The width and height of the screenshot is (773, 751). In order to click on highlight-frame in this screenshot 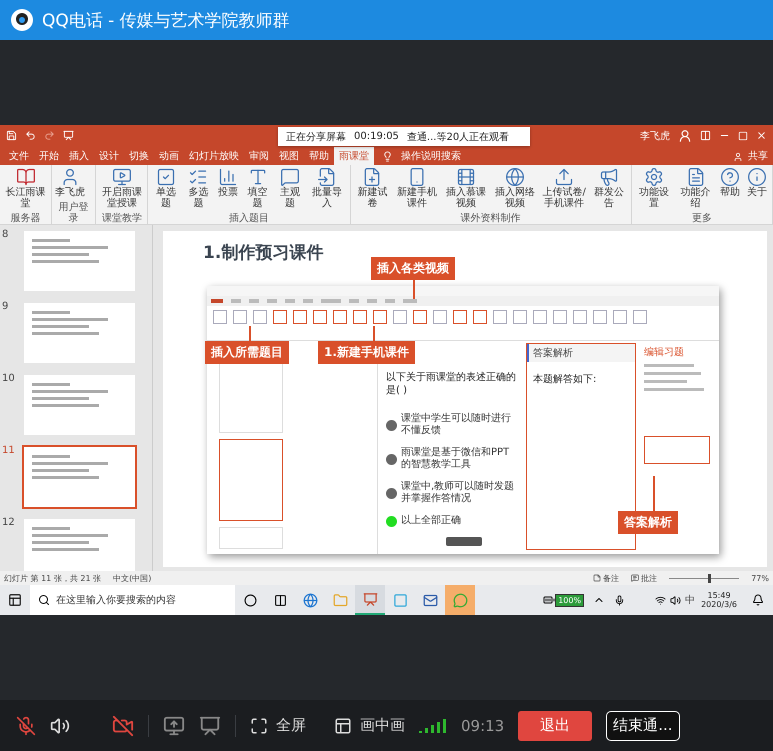, I will do `click(677, 450)`.